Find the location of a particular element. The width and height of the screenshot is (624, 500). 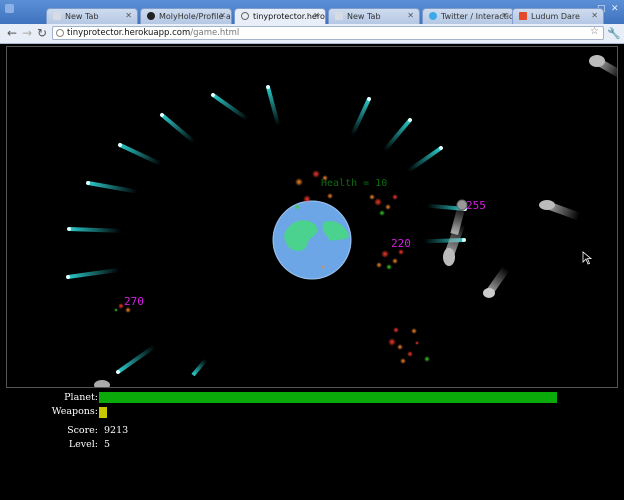

address-host: tinyprotector.herokuapp.com is located at coordinates (129, 33).